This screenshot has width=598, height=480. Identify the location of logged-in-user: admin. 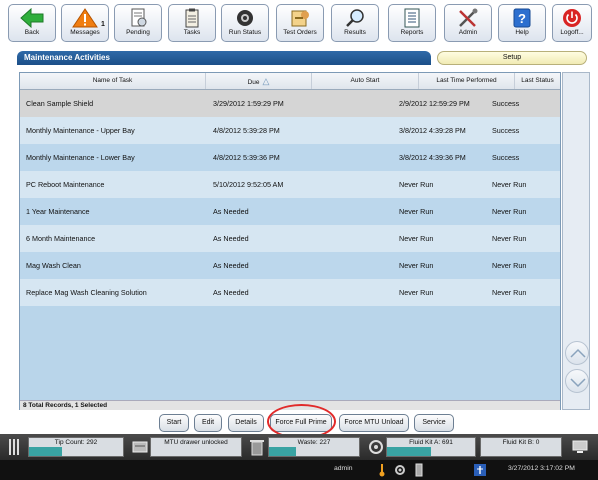
(343, 468).